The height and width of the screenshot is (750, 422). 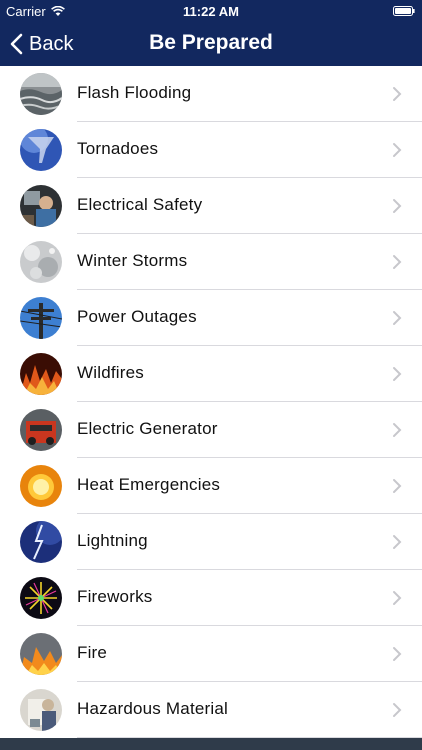 I want to click on list-item-tornadoes: Tornadoes, so click(x=211, y=150).